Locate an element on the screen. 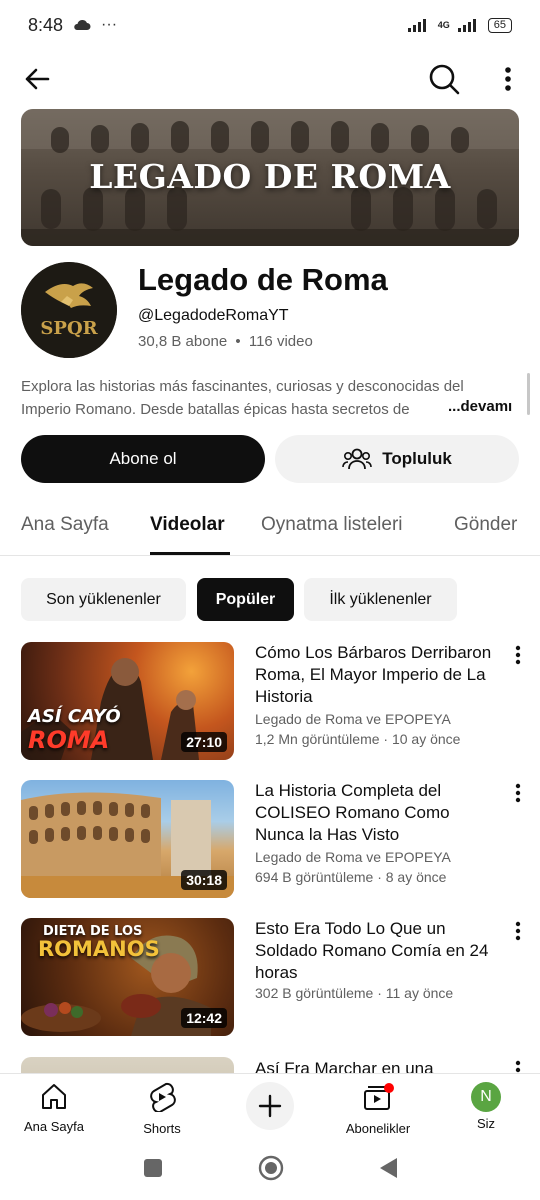 This screenshot has height=1200, width=540. cloud-icon is located at coordinates (82, 24).